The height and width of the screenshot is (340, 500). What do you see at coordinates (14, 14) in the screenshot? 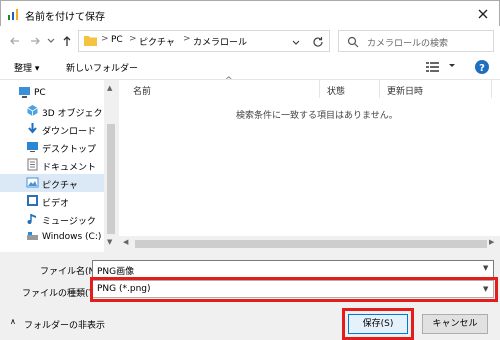
I see `app-icon` at bounding box center [14, 14].